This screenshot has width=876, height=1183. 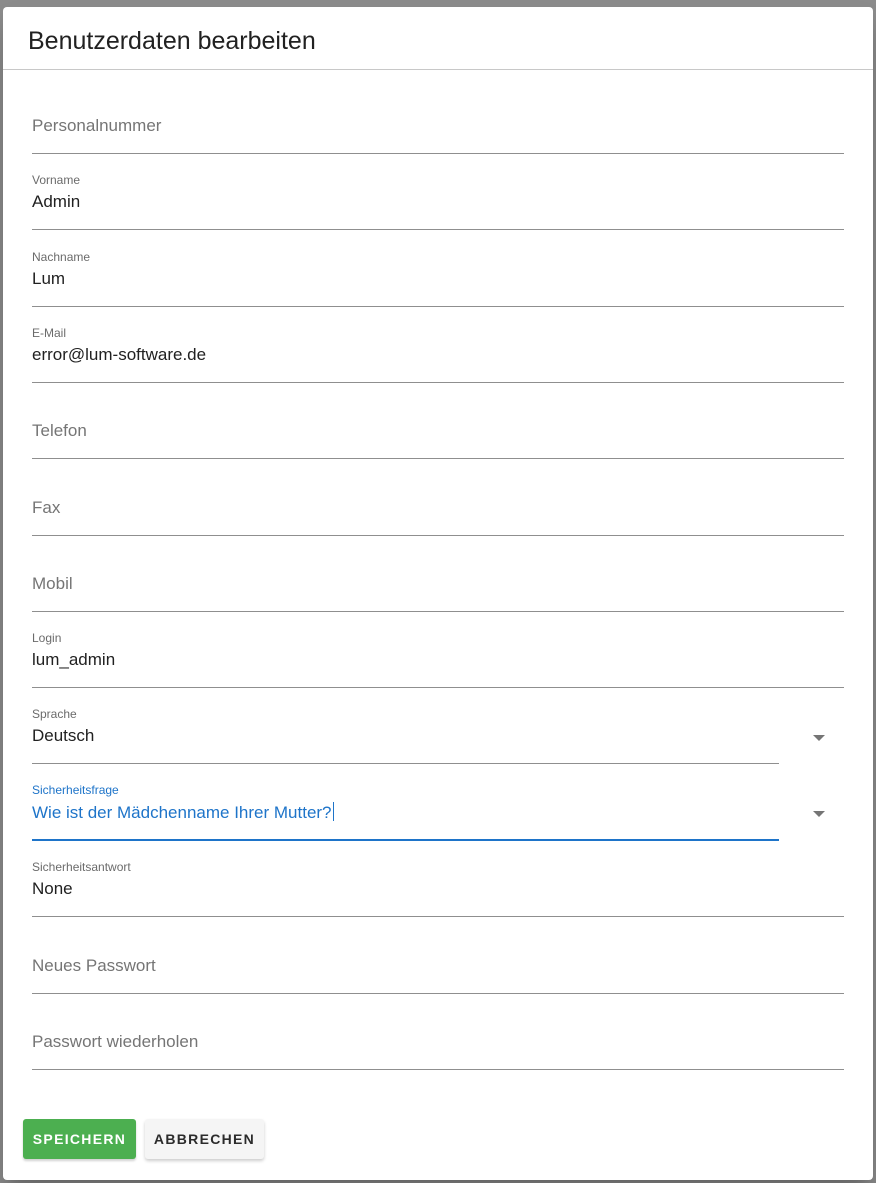 What do you see at coordinates (438, 424) in the screenshot?
I see `telefon-field: Telefon` at bounding box center [438, 424].